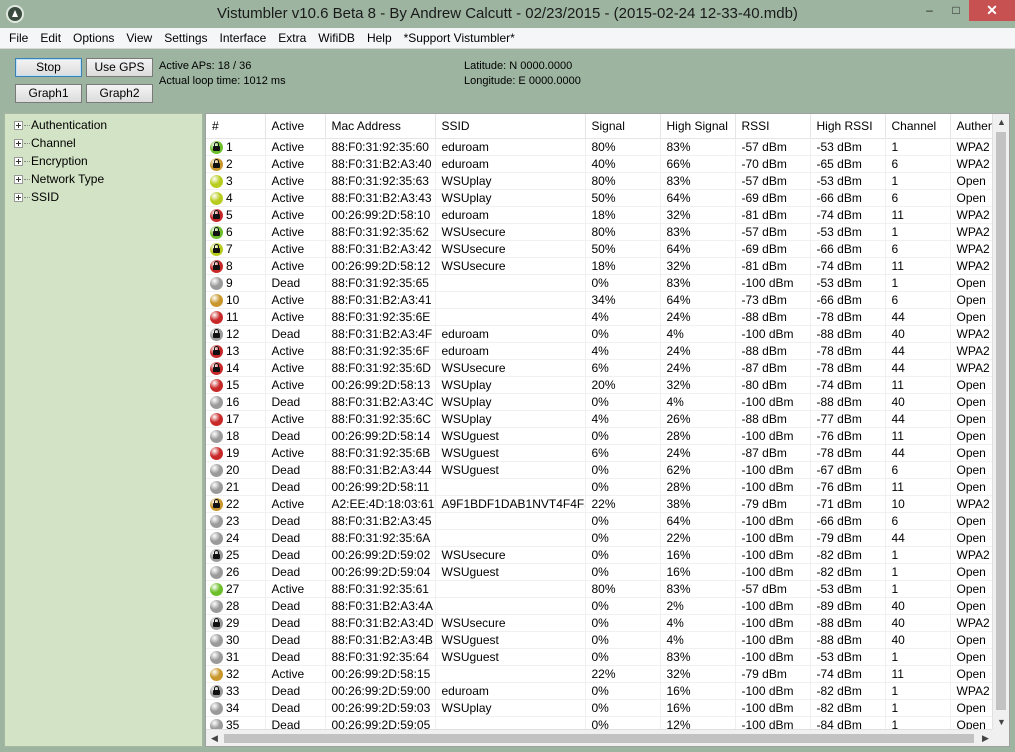  What do you see at coordinates (103, 161) in the screenshot?
I see `tree-node-encryption: Encryption` at bounding box center [103, 161].